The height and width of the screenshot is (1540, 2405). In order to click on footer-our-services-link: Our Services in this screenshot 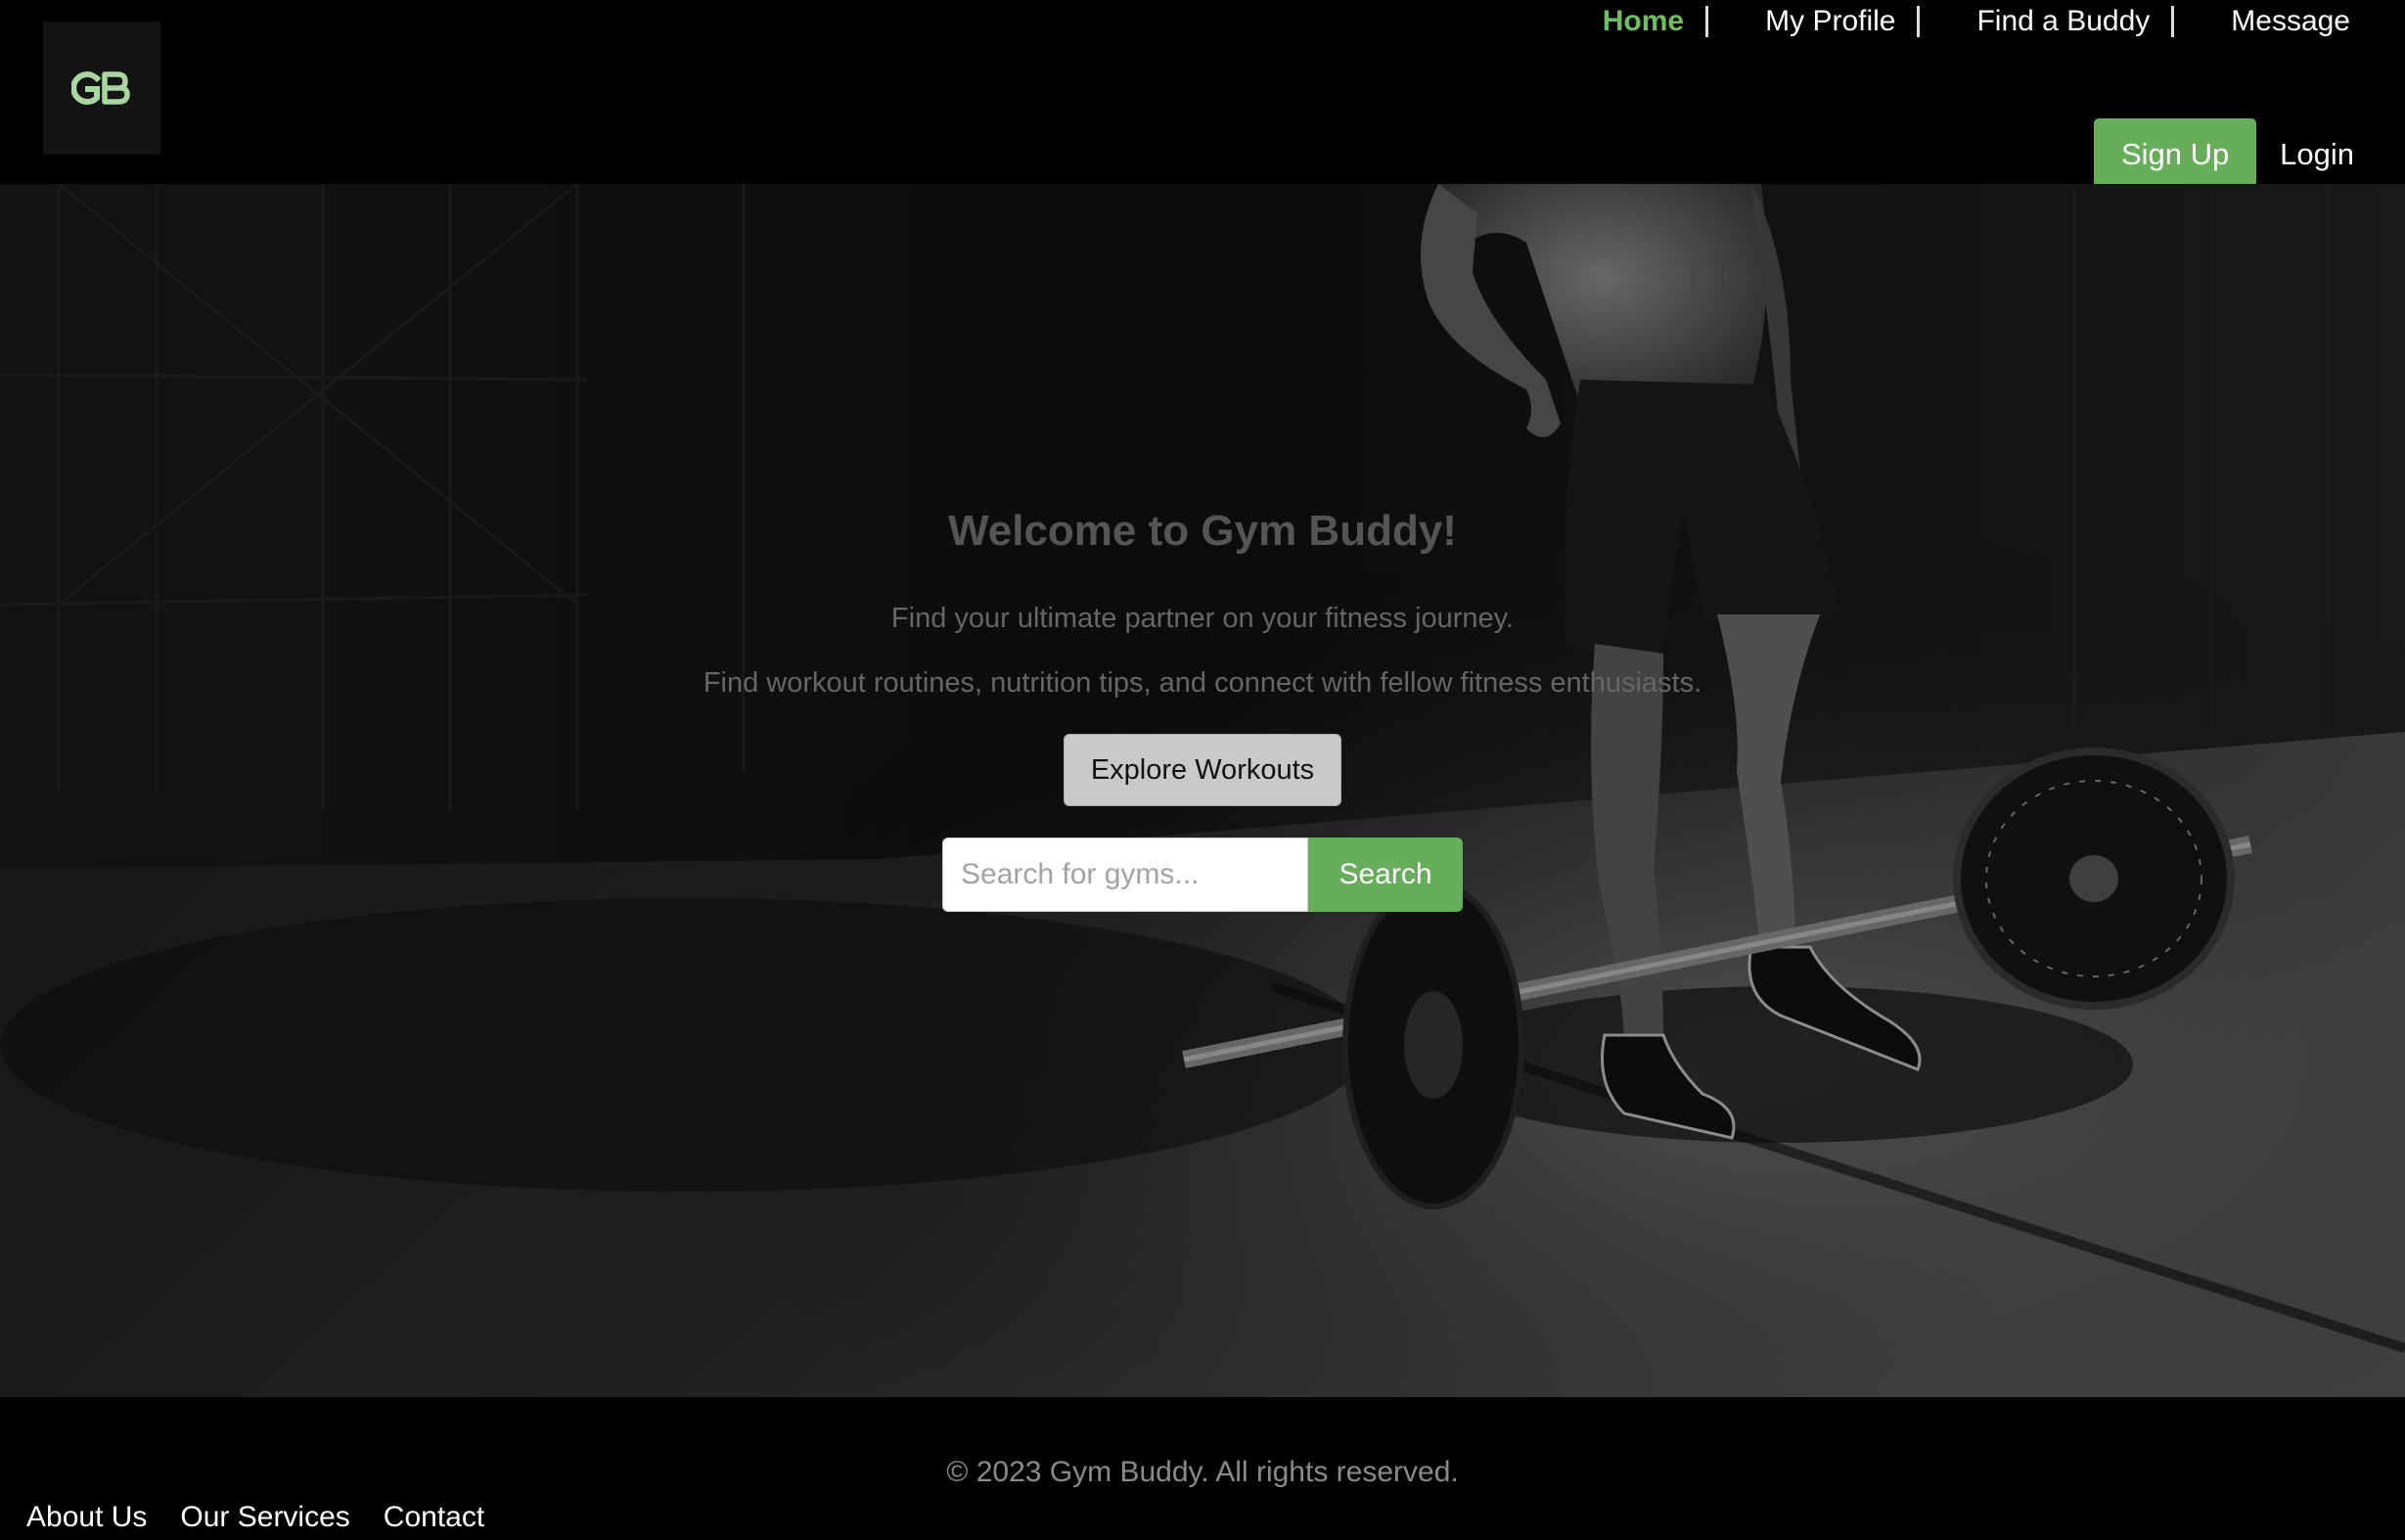, I will do `click(264, 1518)`.